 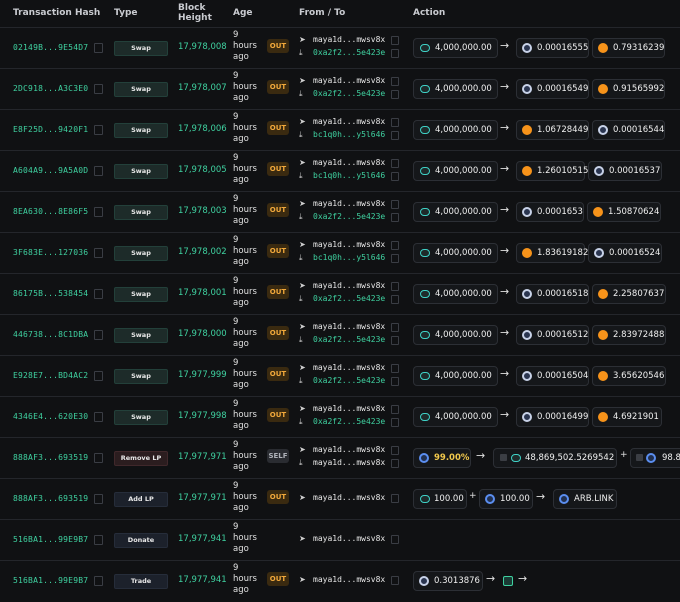 What do you see at coordinates (202, 375) in the screenshot?
I see `block-height-link: 17,977,999` at bounding box center [202, 375].